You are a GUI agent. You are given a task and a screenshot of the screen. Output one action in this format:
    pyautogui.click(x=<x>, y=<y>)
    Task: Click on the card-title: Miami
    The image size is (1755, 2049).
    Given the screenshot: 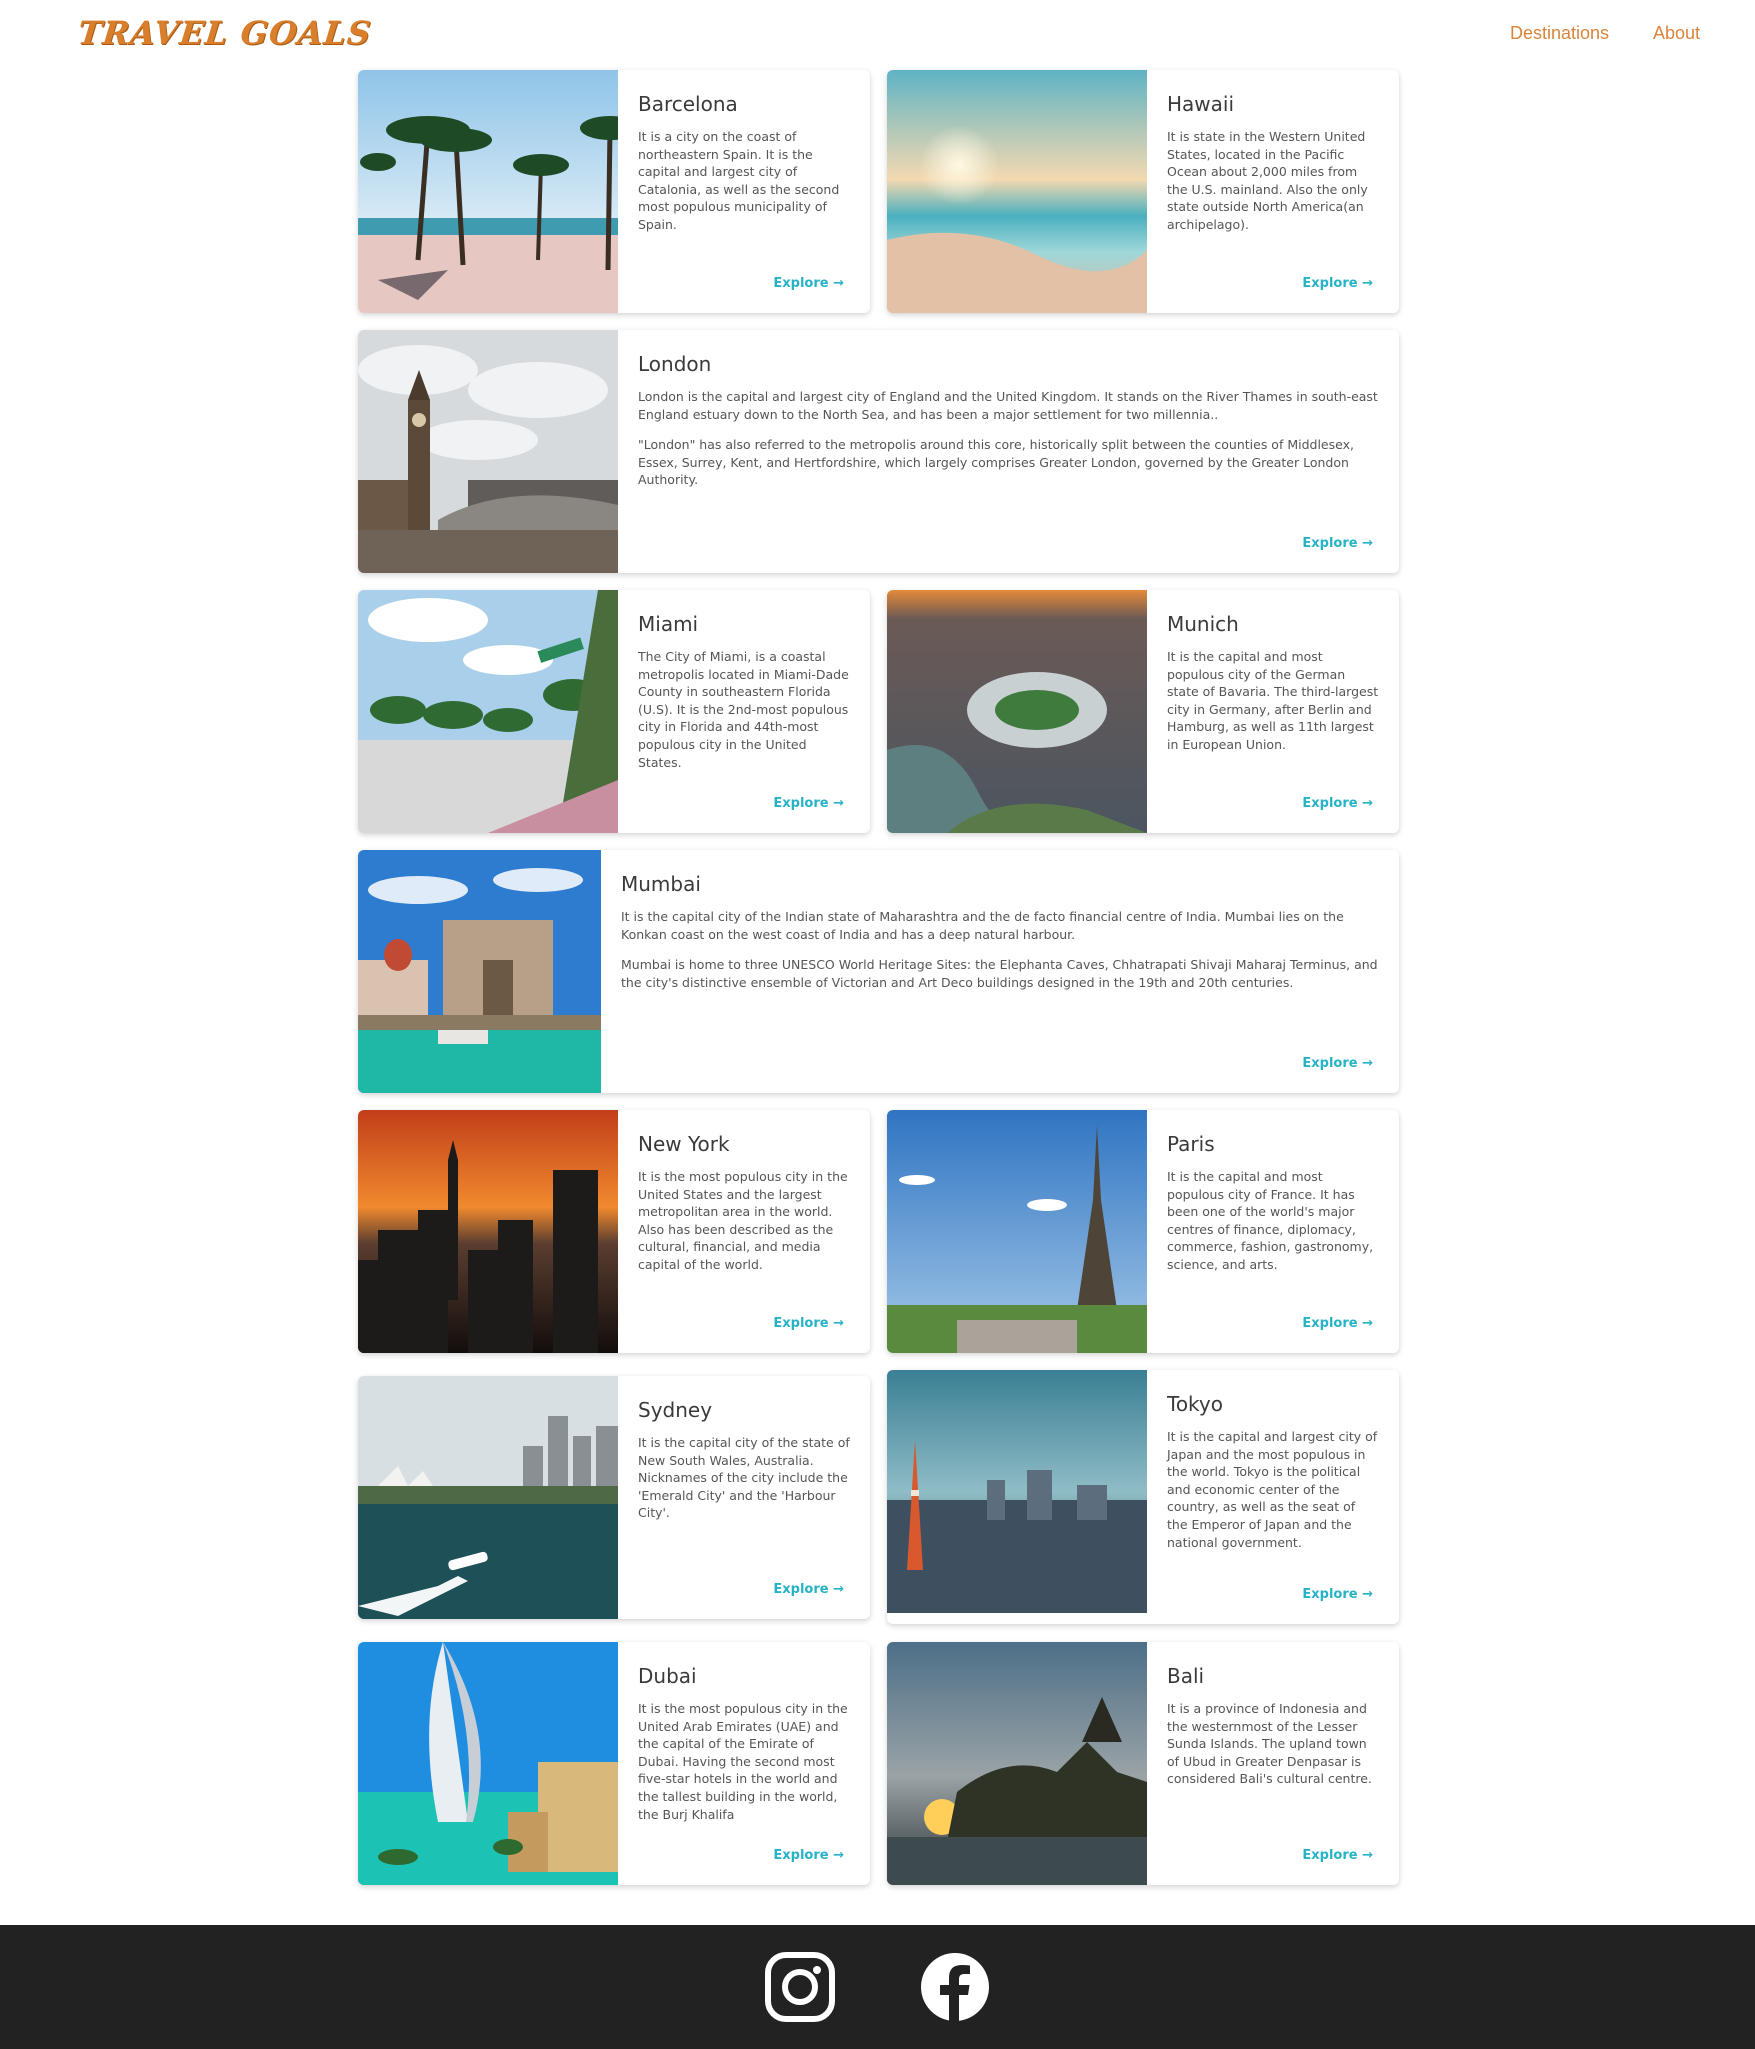 What is the action you would take?
    pyautogui.click(x=668, y=624)
    